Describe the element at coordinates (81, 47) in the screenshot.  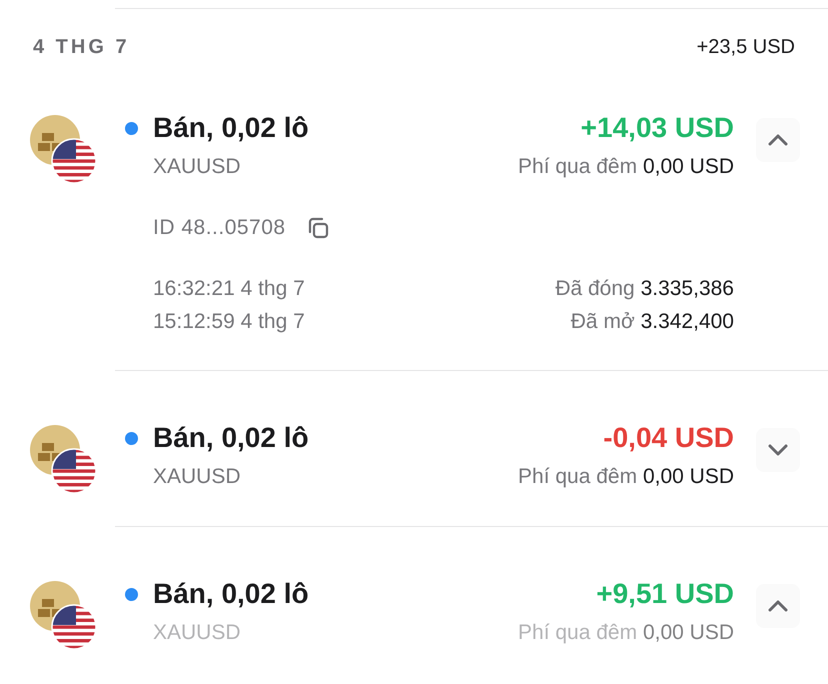
I see `date-heading: 4 THG 7` at that location.